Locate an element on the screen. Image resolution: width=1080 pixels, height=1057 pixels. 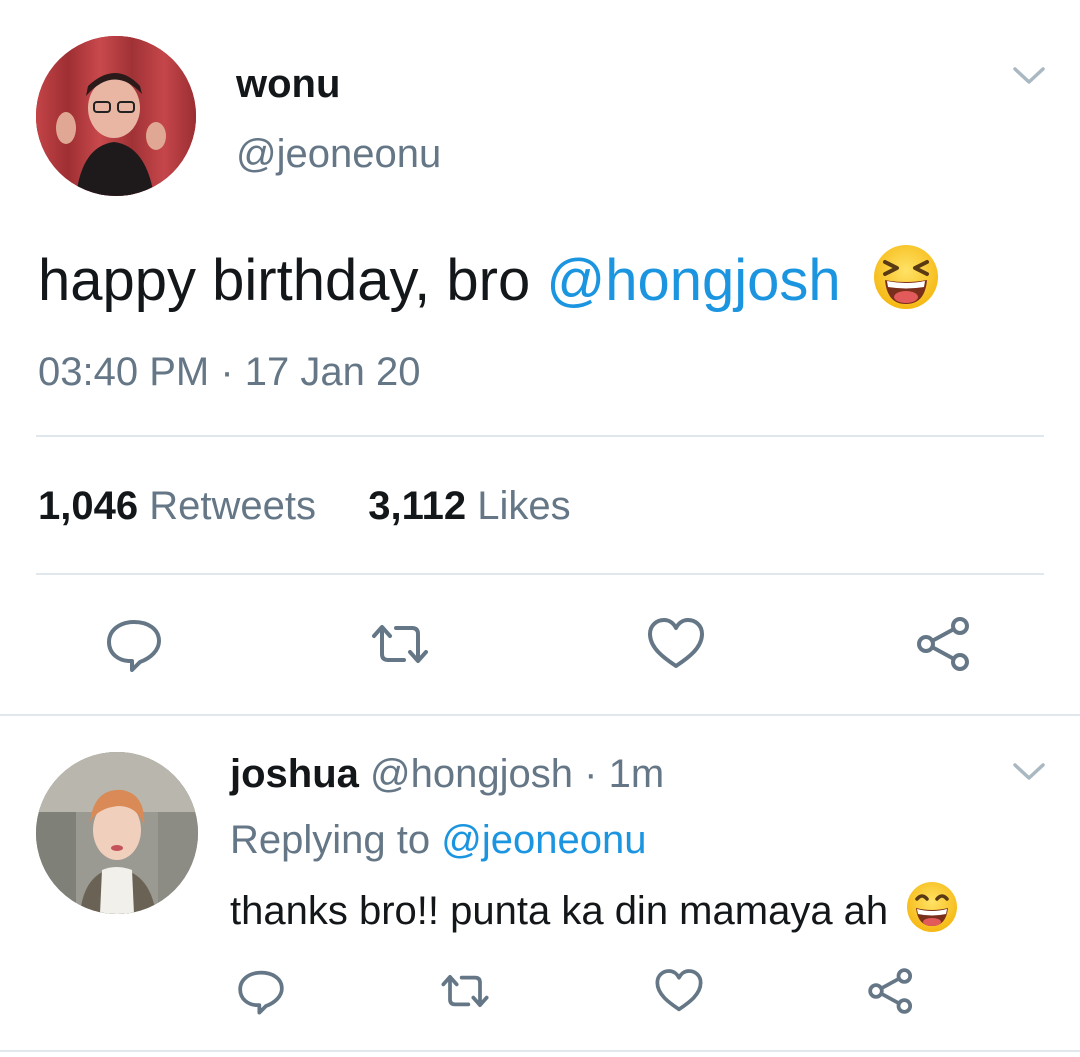
reply-reply-button is located at coordinates (261, 993).